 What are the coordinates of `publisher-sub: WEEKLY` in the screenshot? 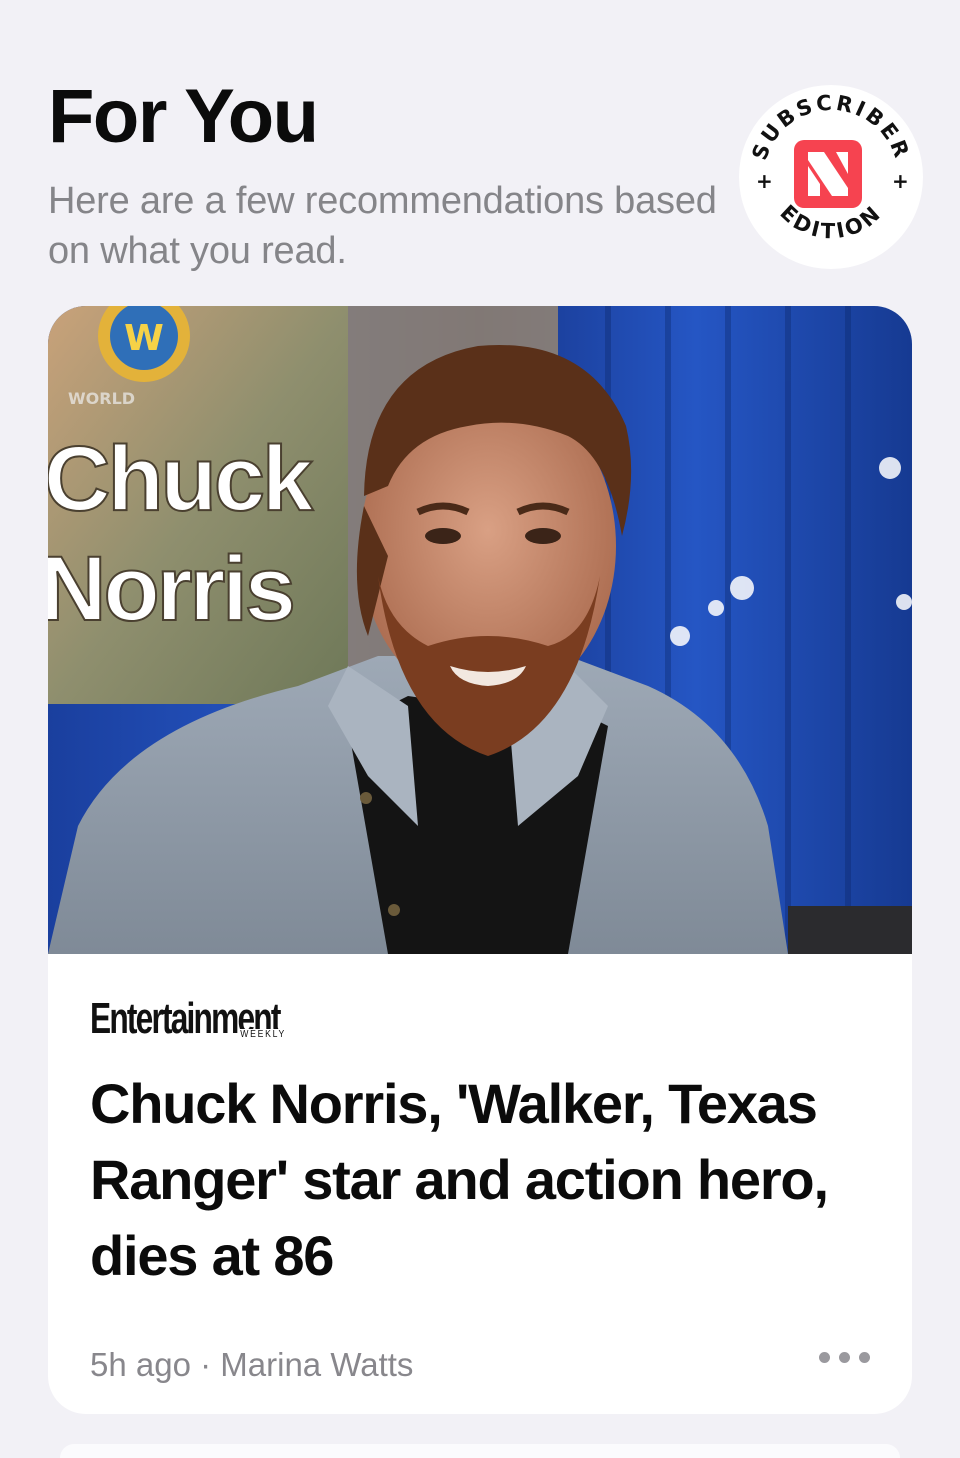 It's located at (263, 1034).